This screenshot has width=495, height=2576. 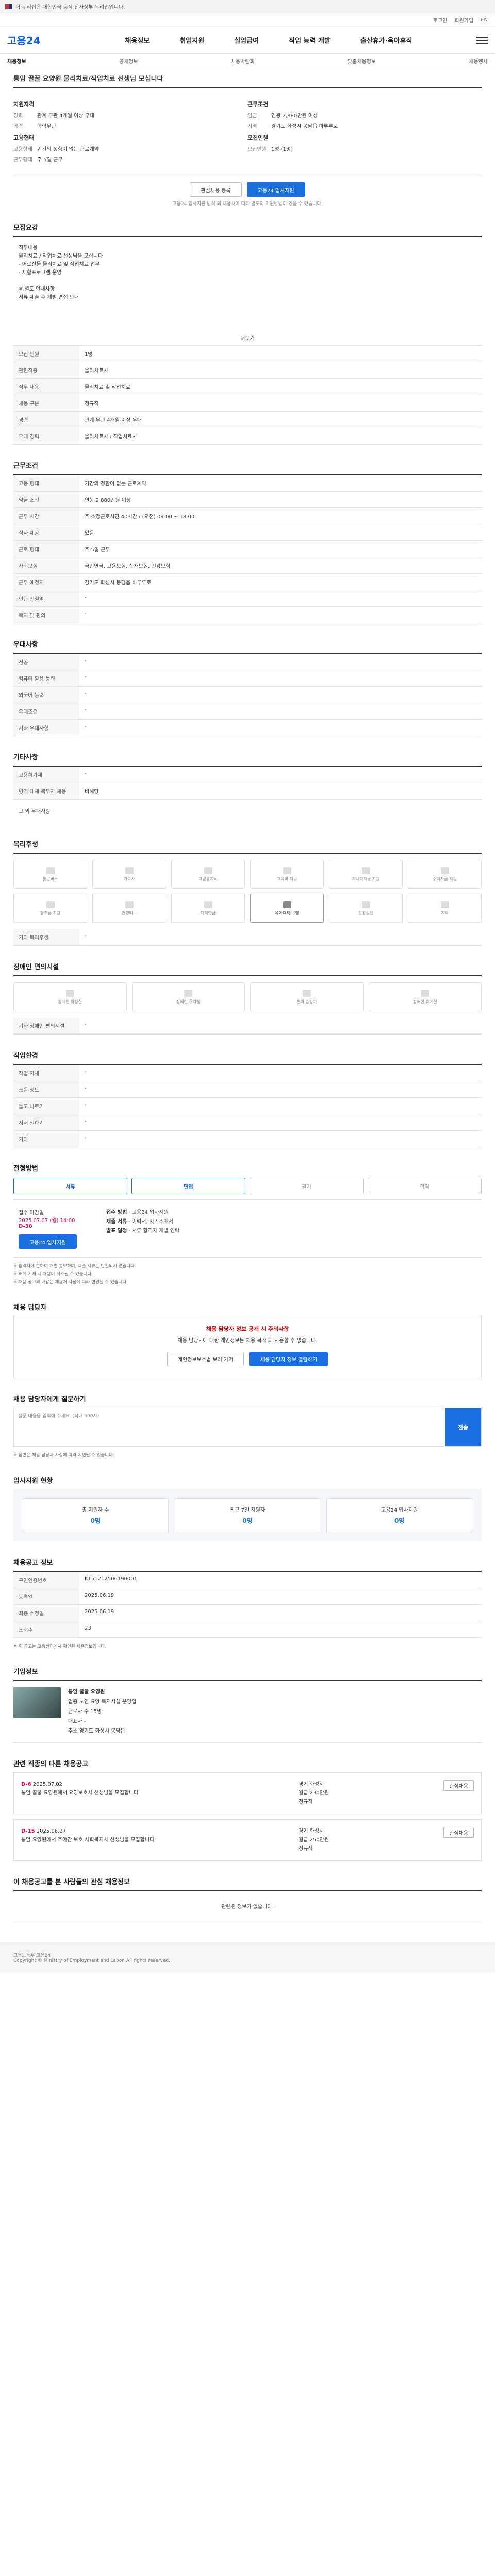 What do you see at coordinates (247, 581) in the screenshot?
I see `work-info-row: 근무 예정지 경기도 화성시 봉담읍 하루루로` at bounding box center [247, 581].